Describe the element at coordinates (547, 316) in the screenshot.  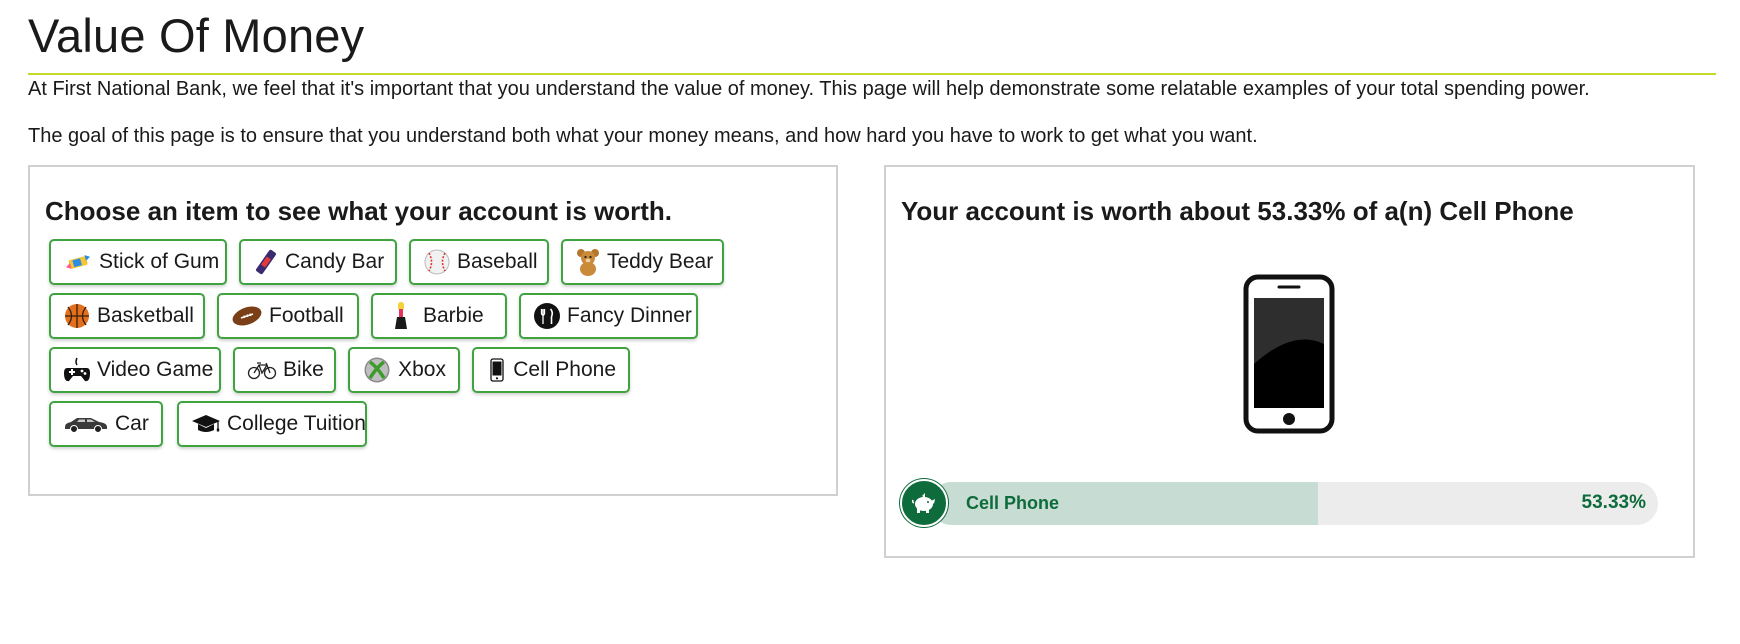
I see `dinner-icon` at that location.